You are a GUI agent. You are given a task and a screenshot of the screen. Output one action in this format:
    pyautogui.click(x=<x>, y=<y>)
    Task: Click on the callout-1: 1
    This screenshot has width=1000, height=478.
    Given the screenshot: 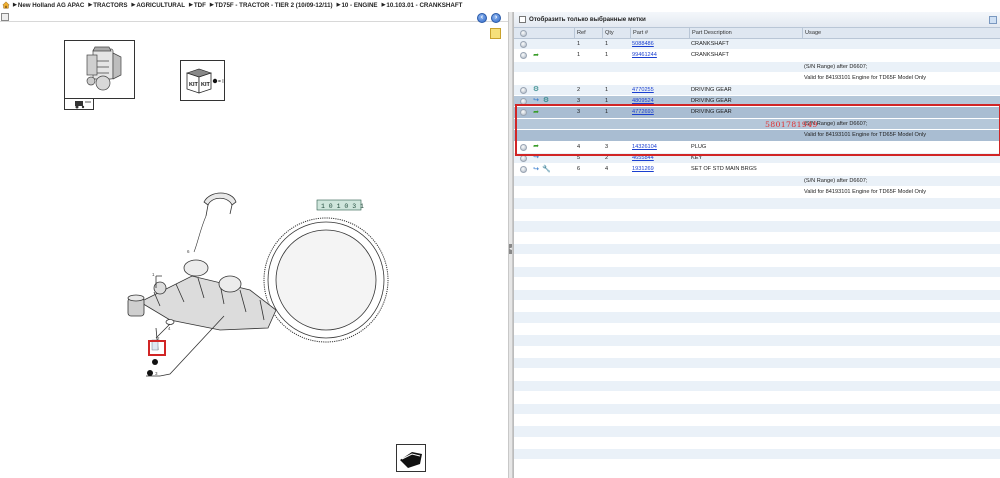 What is the action you would take?
    pyautogui.click(x=153, y=274)
    